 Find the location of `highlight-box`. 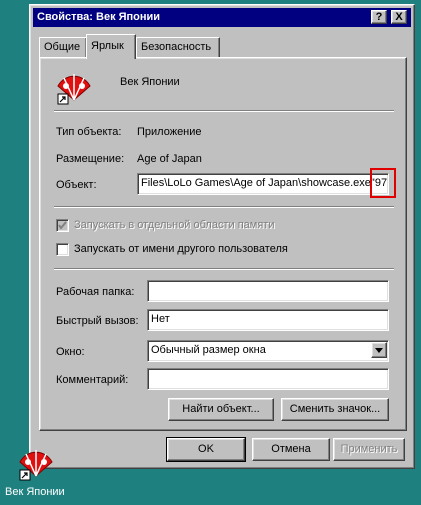

highlight-box is located at coordinates (383, 183).